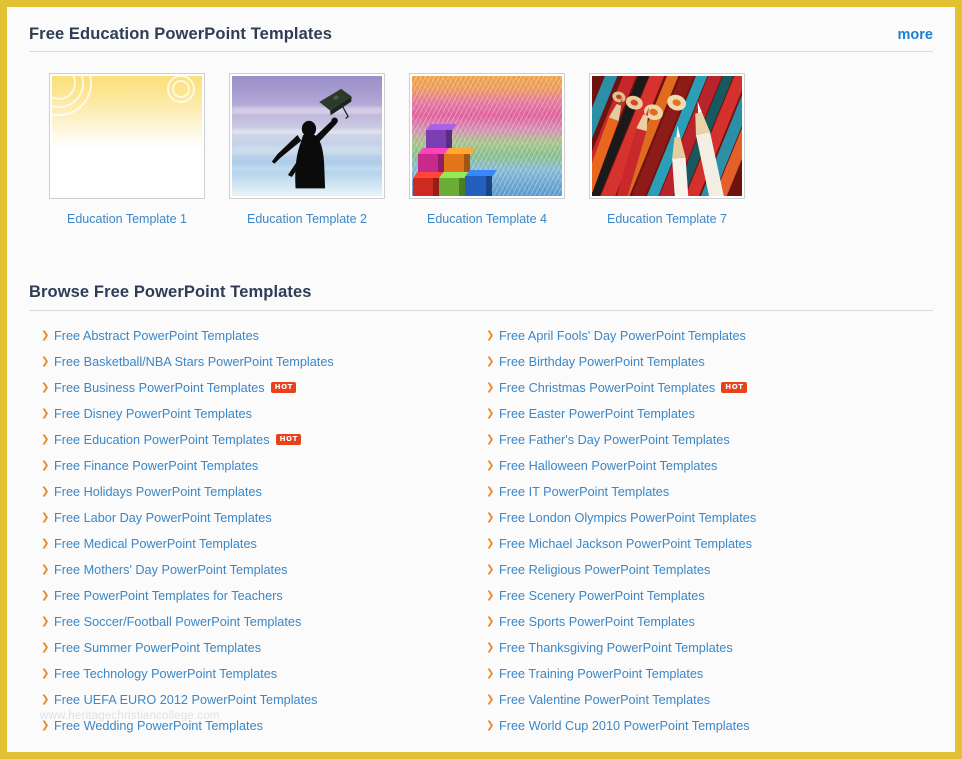 Image resolution: width=962 pixels, height=759 pixels. What do you see at coordinates (263, 726) in the screenshot?
I see `category-list-item: ❯ Free Wedding PowerPoint Templates` at bounding box center [263, 726].